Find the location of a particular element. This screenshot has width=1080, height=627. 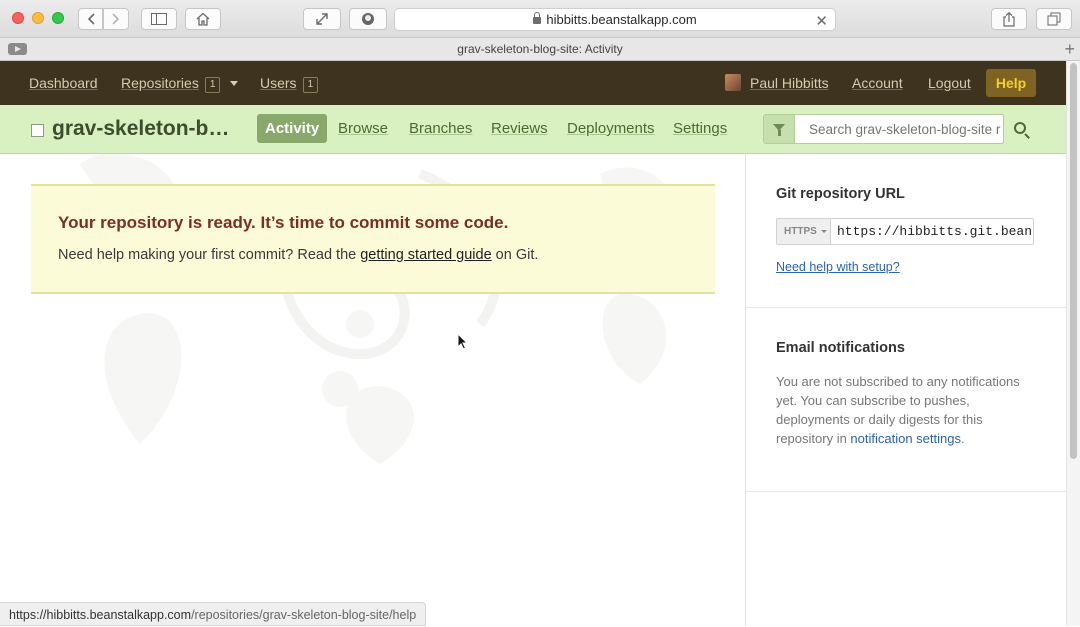

forward-button is located at coordinates (116, 19).